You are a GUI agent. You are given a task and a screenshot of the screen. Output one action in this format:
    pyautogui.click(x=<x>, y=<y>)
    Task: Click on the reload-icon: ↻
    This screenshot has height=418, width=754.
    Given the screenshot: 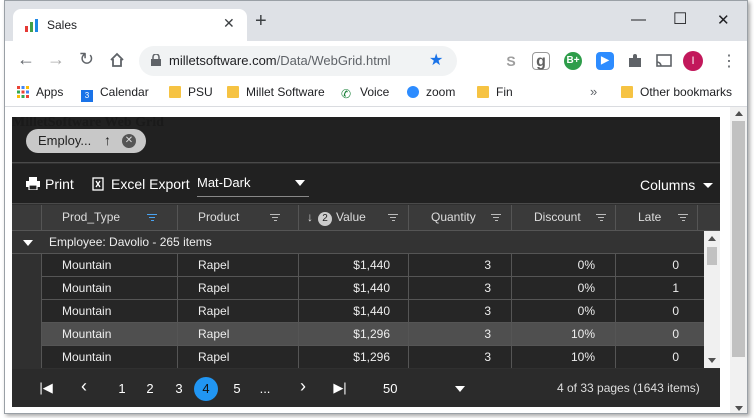 What is the action you would take?
    pyautogui.click(x=86, y=59)
    